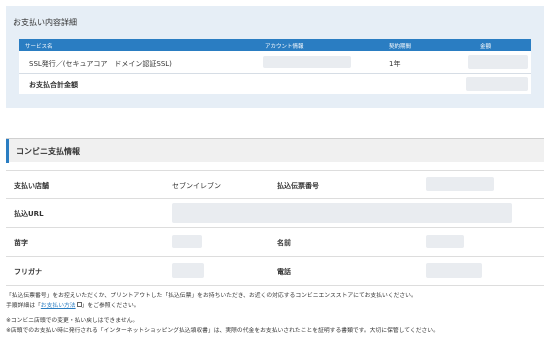  What do you see at coordinates (39, 47) in the screenshot?
I see `column-service: サービス名` at bounding box center [39, 47].